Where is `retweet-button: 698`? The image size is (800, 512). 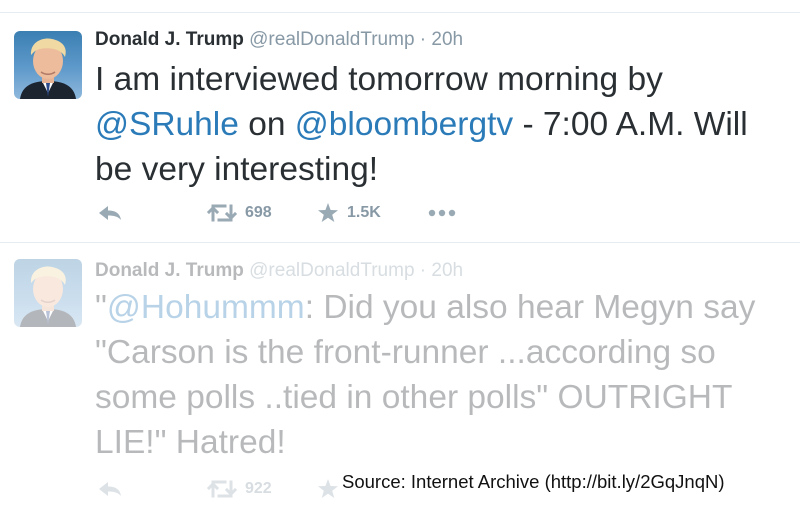 retweet-button: 698 is located at coordinates (239, 213).